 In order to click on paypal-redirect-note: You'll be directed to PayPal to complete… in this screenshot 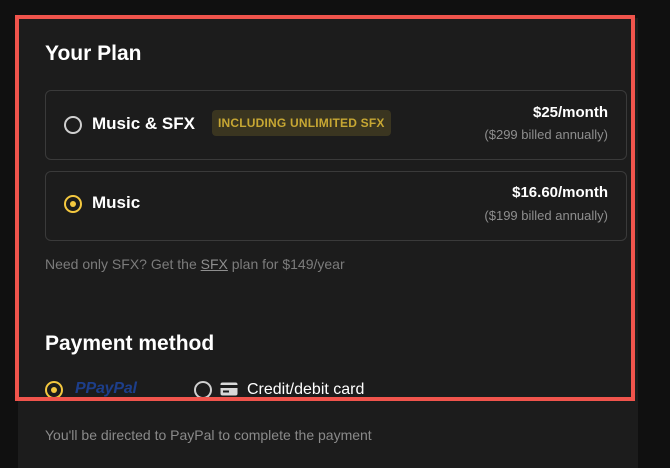, I will do `click(208, 435)`.